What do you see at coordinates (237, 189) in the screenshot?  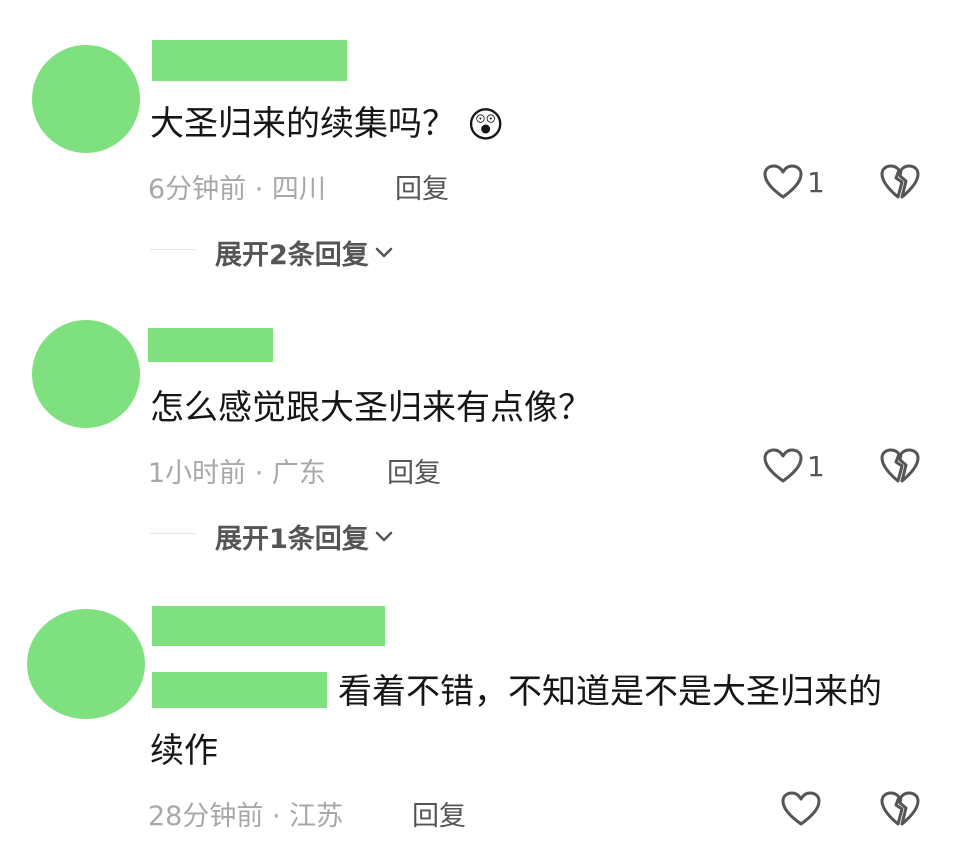 I see `comment-meta: 6分钟前 · 四川` at bounding box center [237, 189].